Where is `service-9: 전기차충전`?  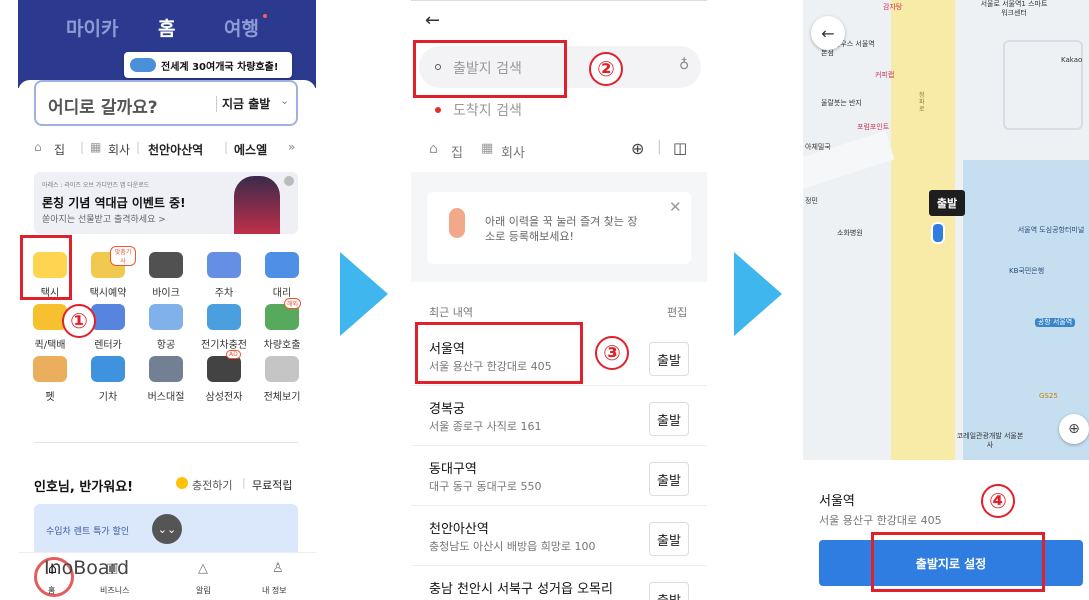 service-9: 전기차충전 is located at coordinates (224, 327).